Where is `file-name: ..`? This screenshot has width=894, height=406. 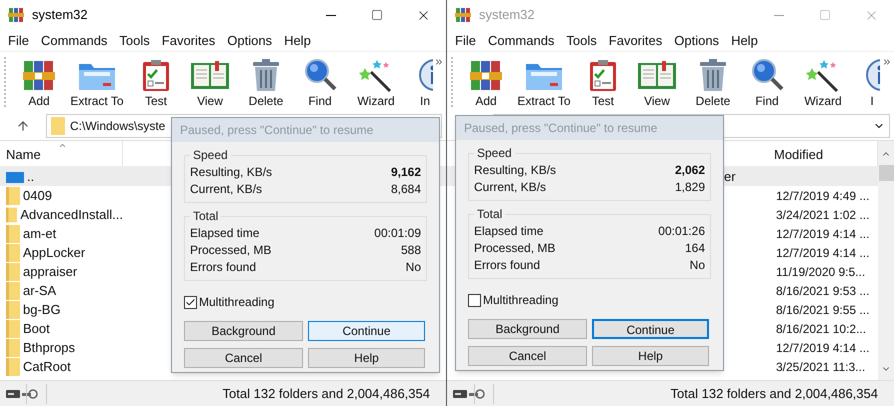 file-name: .. is located at coordinates (30, 177).